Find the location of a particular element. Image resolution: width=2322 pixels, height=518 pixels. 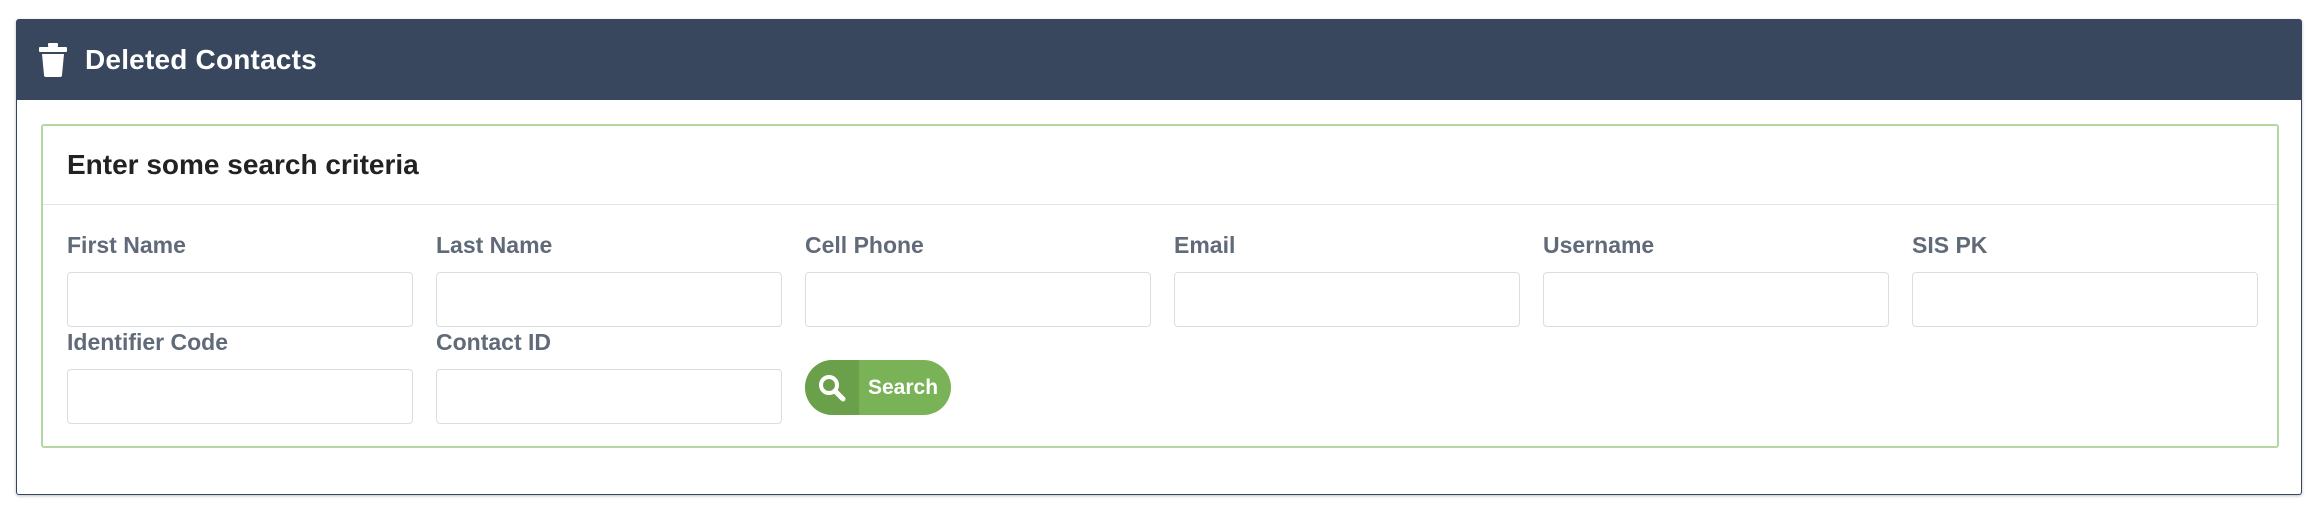

username-input is located at coordinates (1716, 299).